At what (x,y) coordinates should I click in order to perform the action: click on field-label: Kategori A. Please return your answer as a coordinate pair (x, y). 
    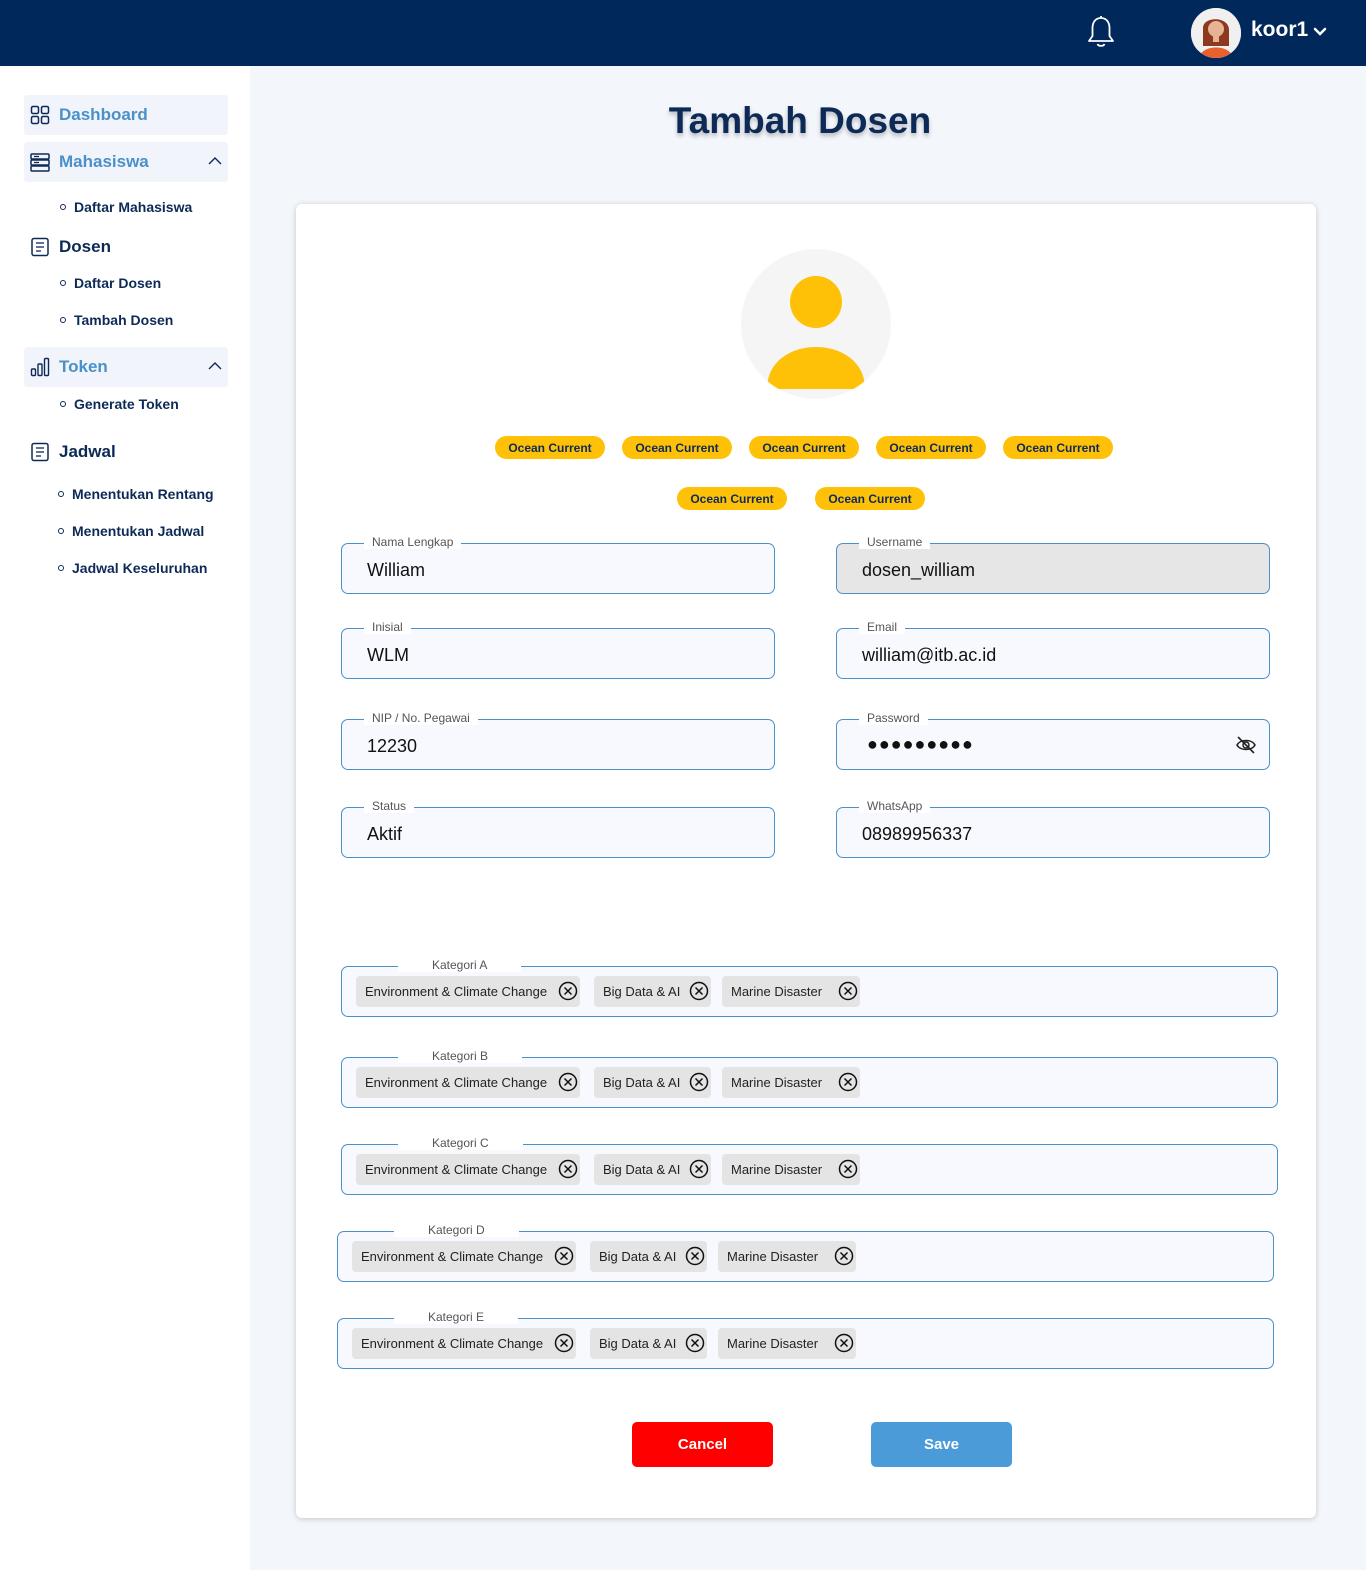
    Looking at the image, I should click on (460, 965).